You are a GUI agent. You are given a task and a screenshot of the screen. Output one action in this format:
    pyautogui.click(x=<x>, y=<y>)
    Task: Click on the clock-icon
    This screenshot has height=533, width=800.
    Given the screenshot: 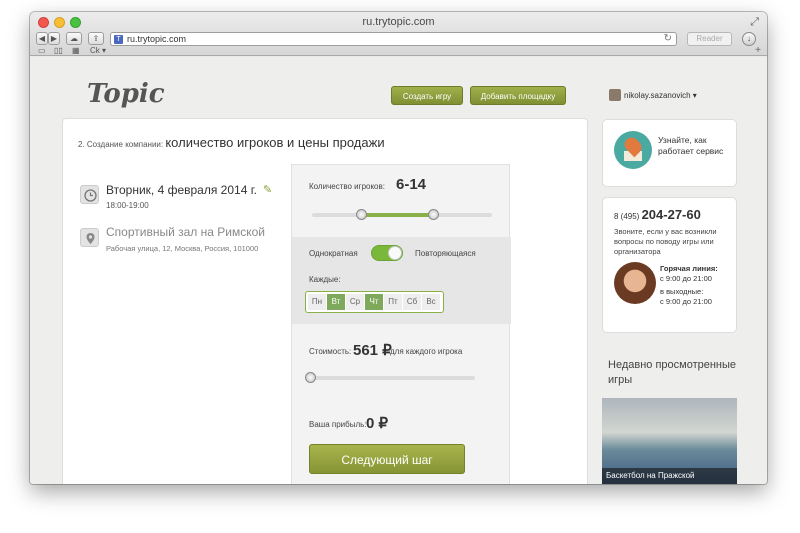 What is the action you would take?
    pyautogui.click(x=89, y=194)
    